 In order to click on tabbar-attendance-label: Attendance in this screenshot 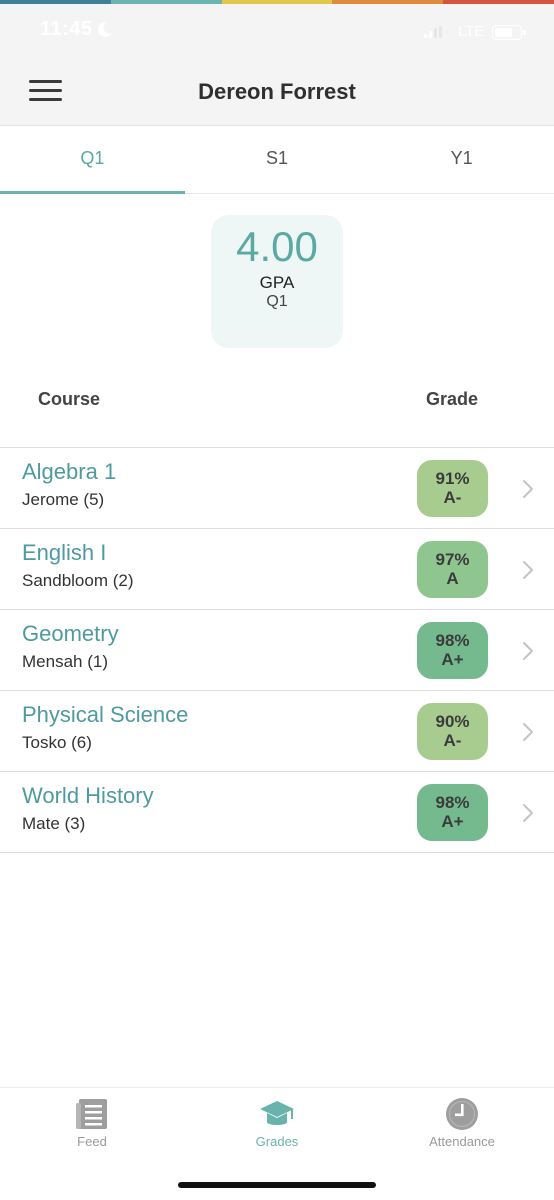, I will do `click(462, 1141)`.